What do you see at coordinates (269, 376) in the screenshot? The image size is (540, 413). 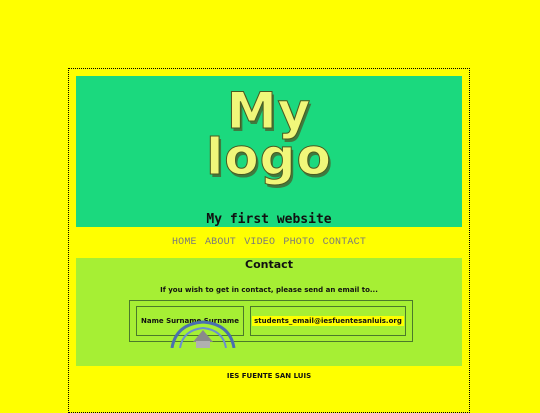 I see `footer-school-name: IES FUENTE SAN LUIS` at bounding box center [269, 376].